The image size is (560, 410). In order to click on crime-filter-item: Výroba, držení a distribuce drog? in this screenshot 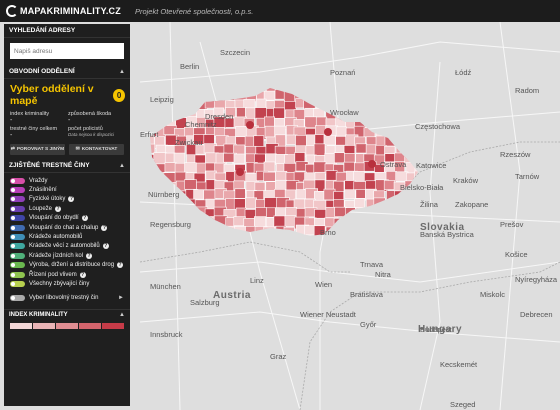, I will do `click(67, 265)`.